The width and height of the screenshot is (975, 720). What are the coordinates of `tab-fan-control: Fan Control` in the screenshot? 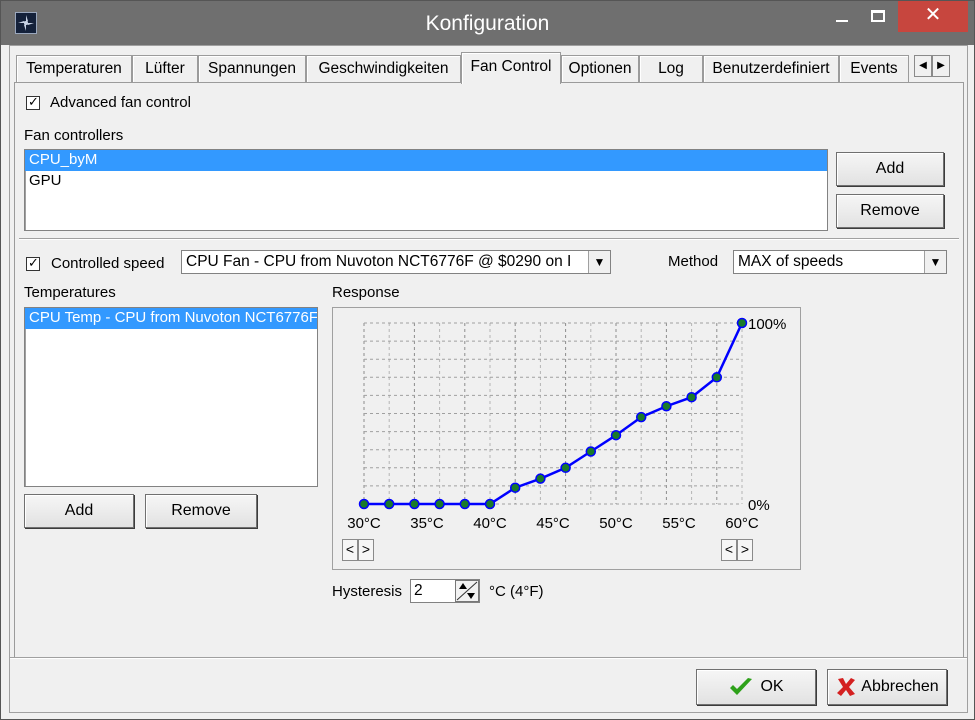 It's located at (511, 68).